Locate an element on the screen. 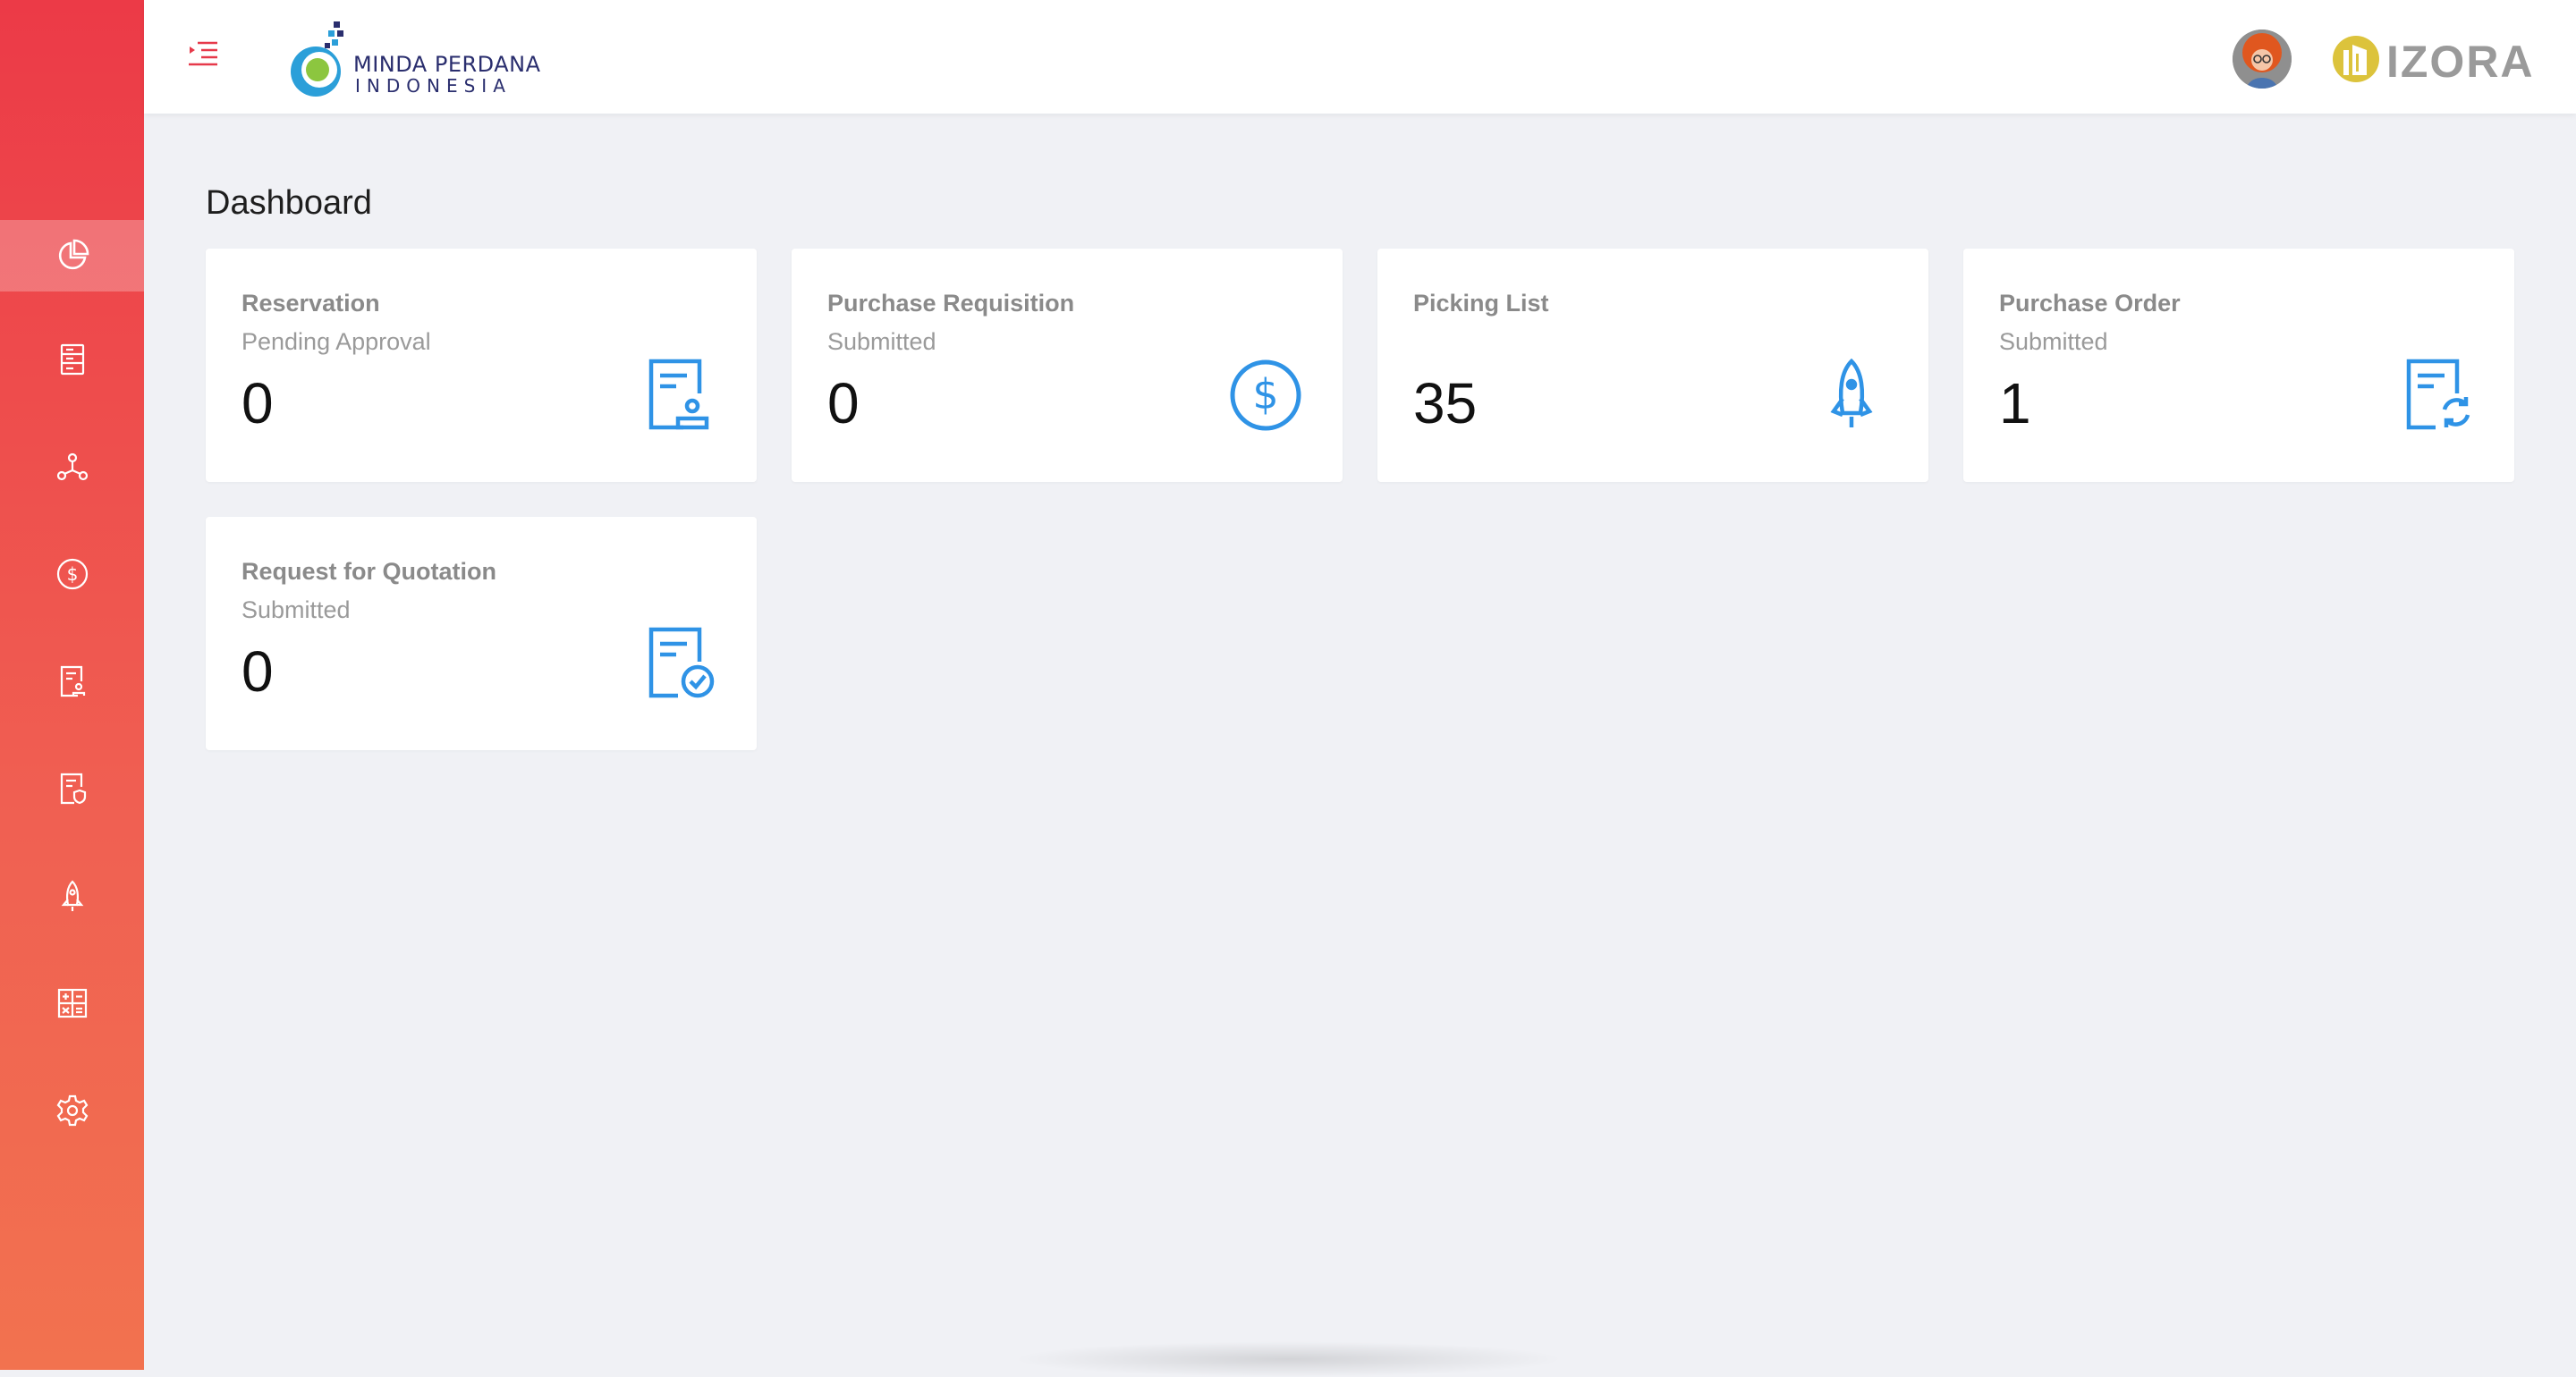 This screenshot has height=1377, width=2576. calculator-icon is located at coordinates (72, 1003).